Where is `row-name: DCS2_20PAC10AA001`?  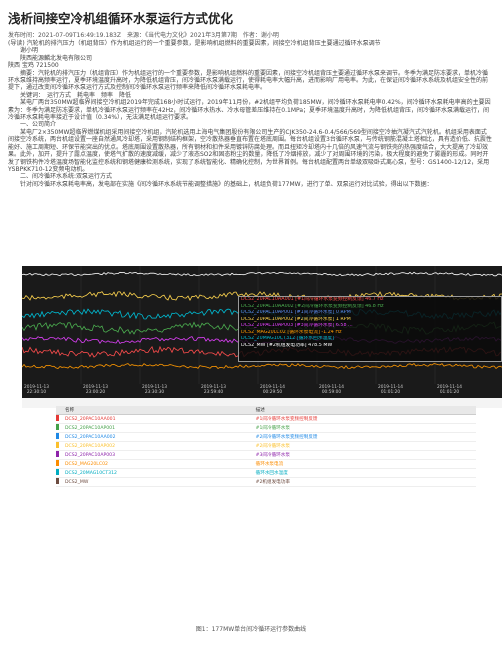 row-name: DCS2_20PAC10AA001 is located at coordinates (157, 419).